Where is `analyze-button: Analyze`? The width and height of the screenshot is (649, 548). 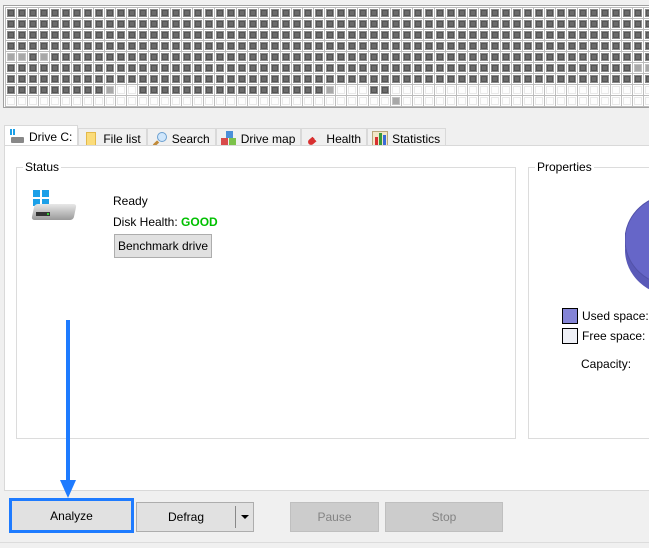 analyze-button: Analyze is located at coordinates (71, 515).